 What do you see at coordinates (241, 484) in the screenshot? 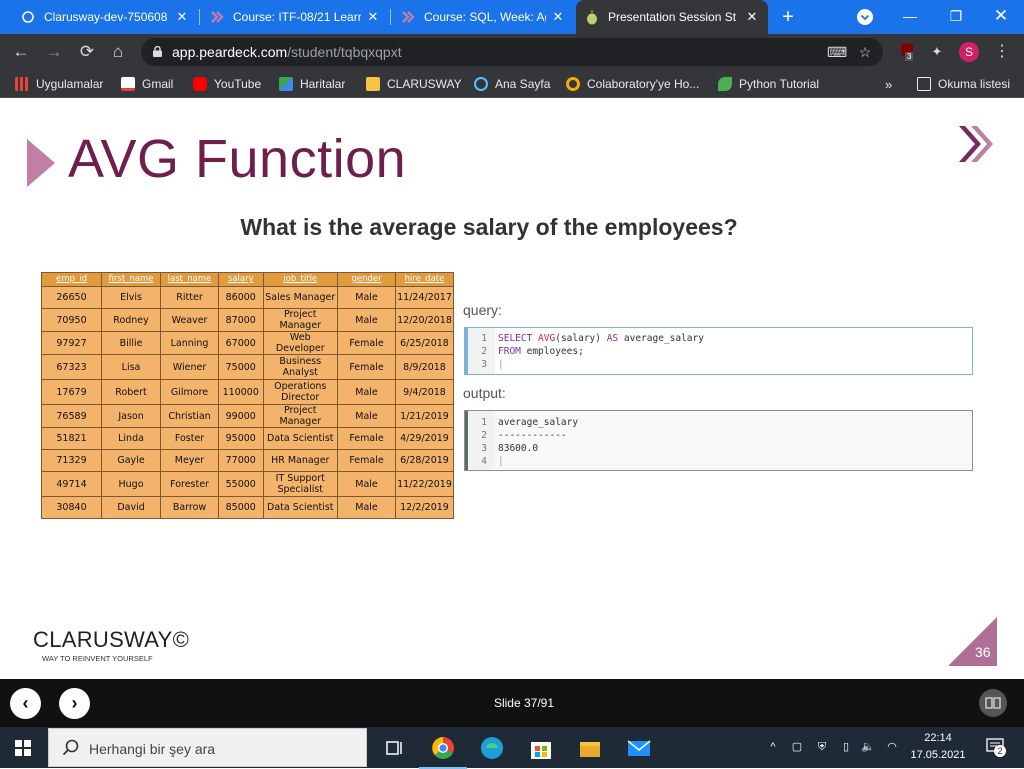
I see `table-cell-salary: 55000` at bounding box center [241, 484].